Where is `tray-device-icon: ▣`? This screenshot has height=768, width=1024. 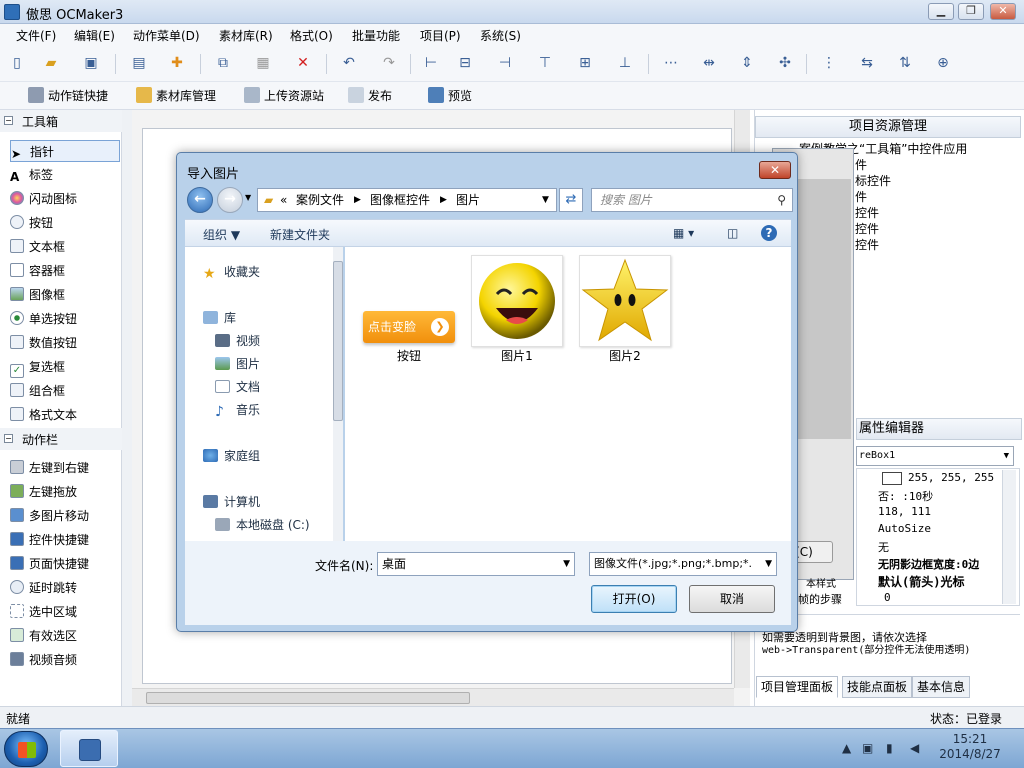
tray-device-icon: ▣ is located at coordinates (867, 748).